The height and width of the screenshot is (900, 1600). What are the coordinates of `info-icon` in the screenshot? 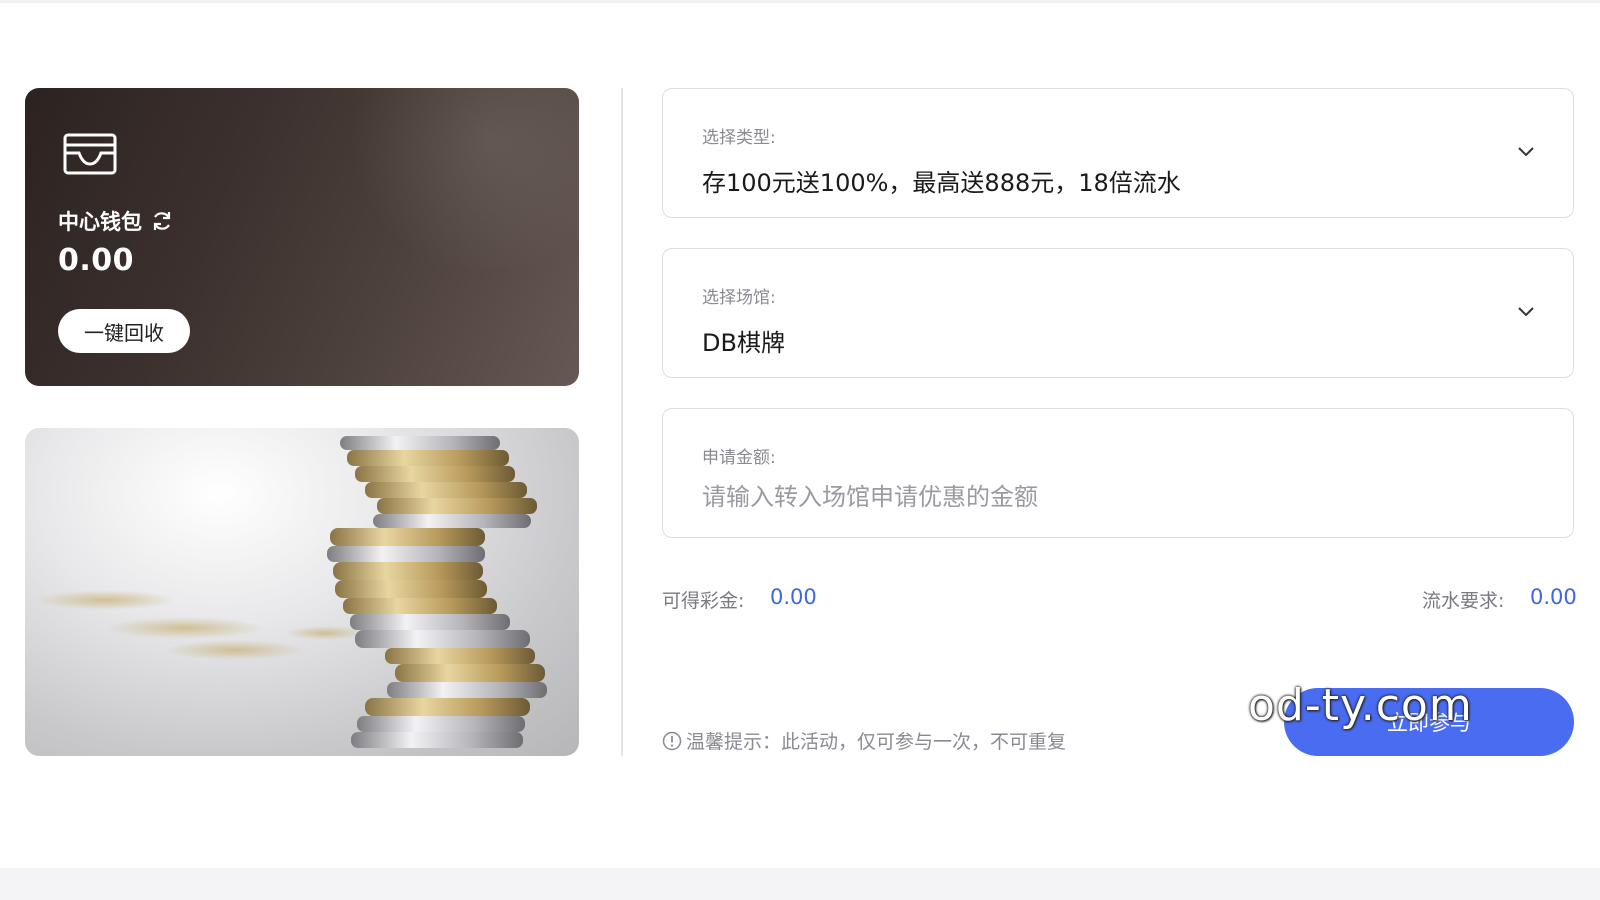 It's located at (672, 740).